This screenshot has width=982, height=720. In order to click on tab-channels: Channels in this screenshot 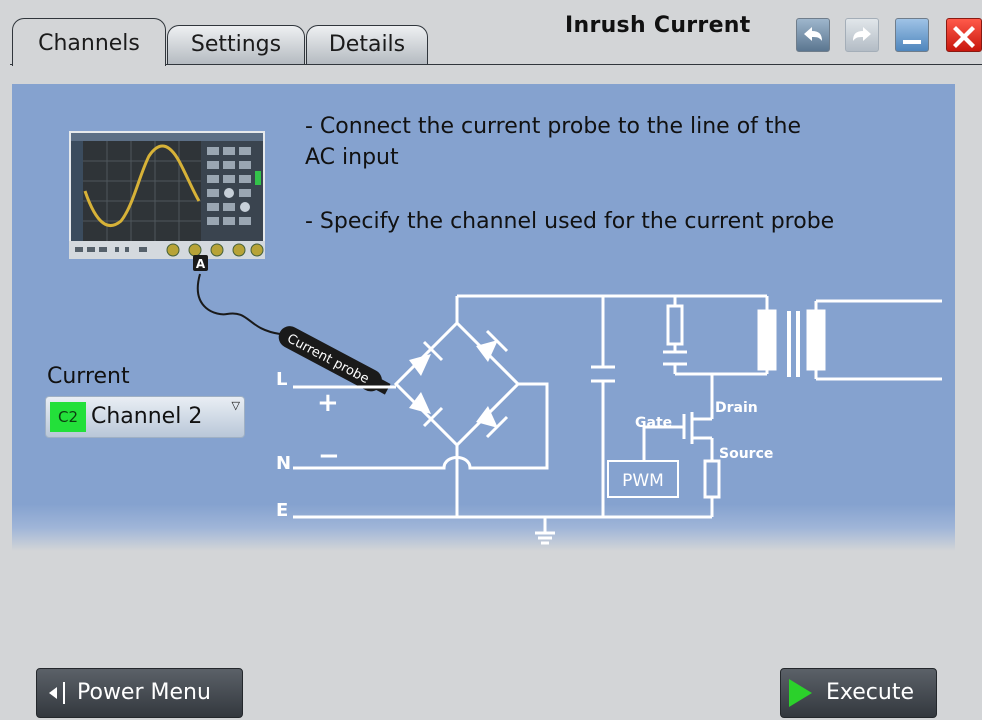, I will do `click(89, 42)`.